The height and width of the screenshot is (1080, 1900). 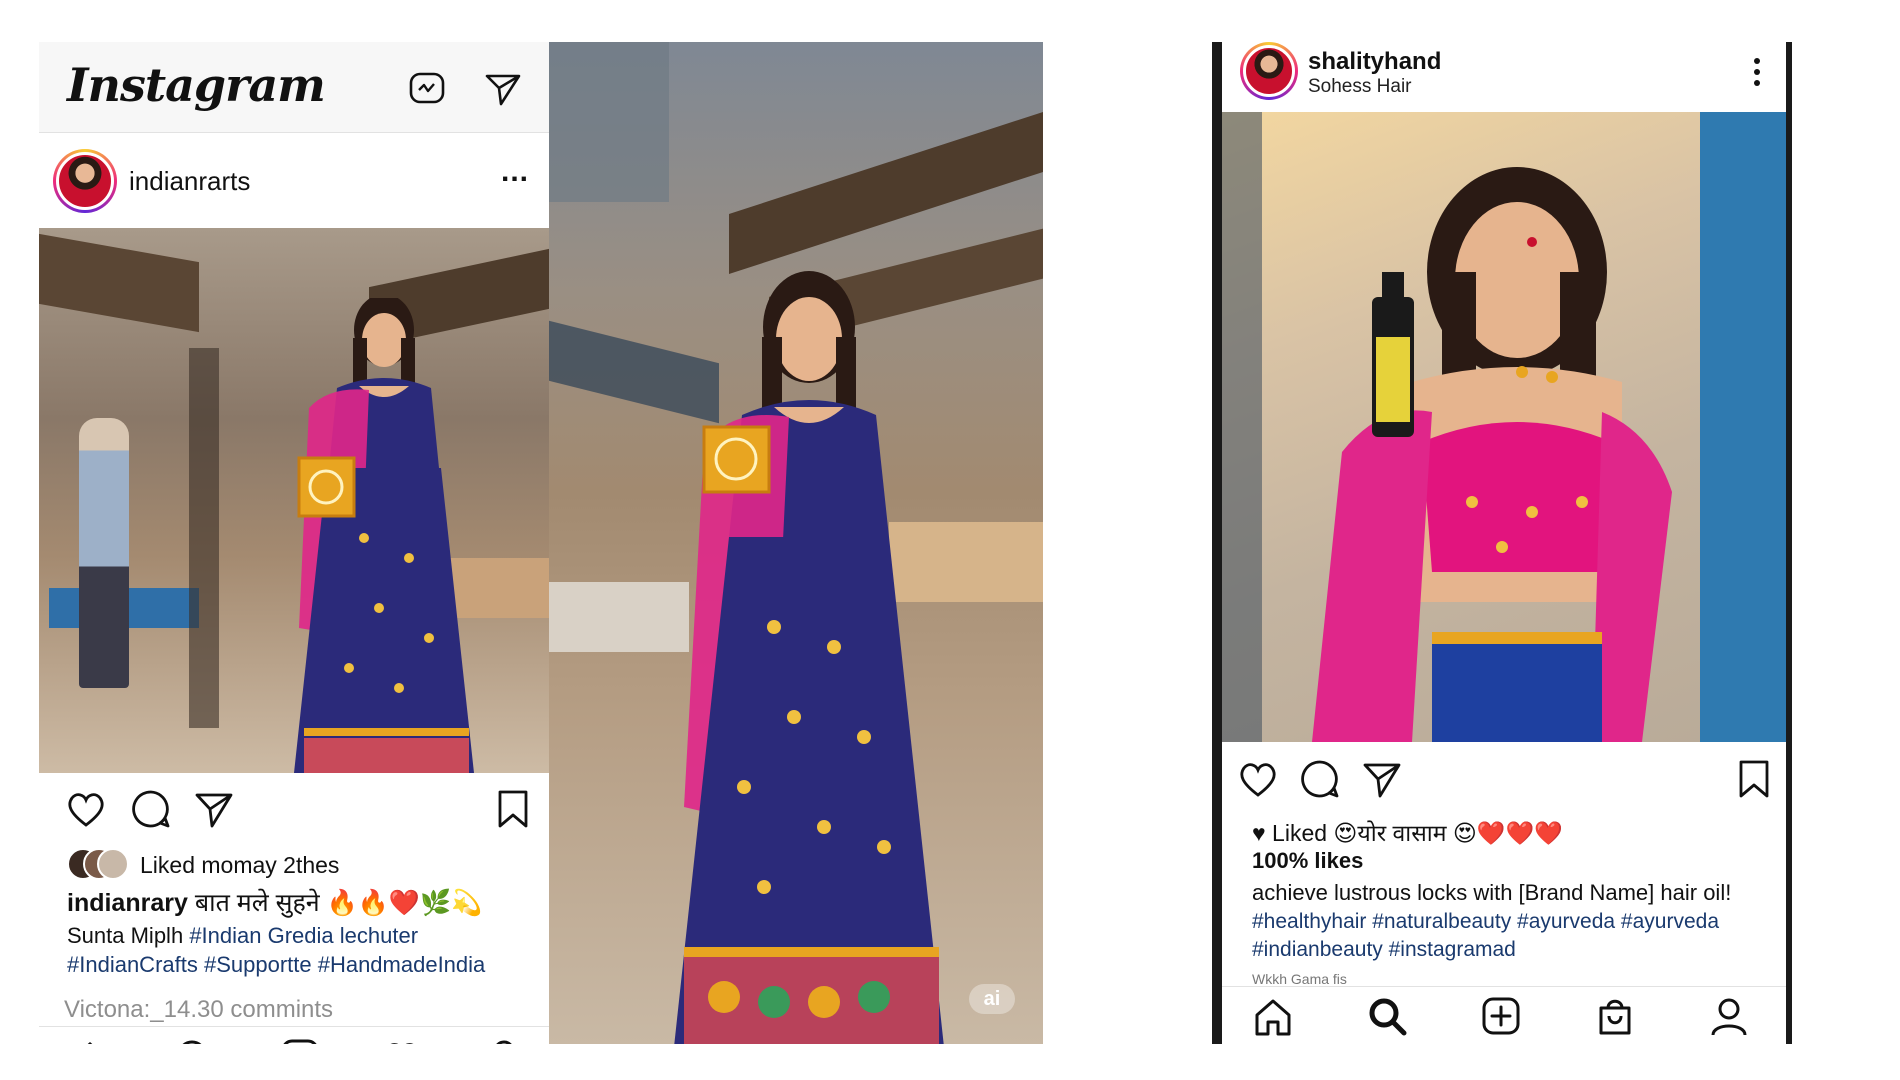 What do you see at coordinates (1417, 833) in the screenshot?
I see `liked-by-text: Liked 😍योर वासाम 😍❤️❤️❤️` at bounding box center [1417, 833].